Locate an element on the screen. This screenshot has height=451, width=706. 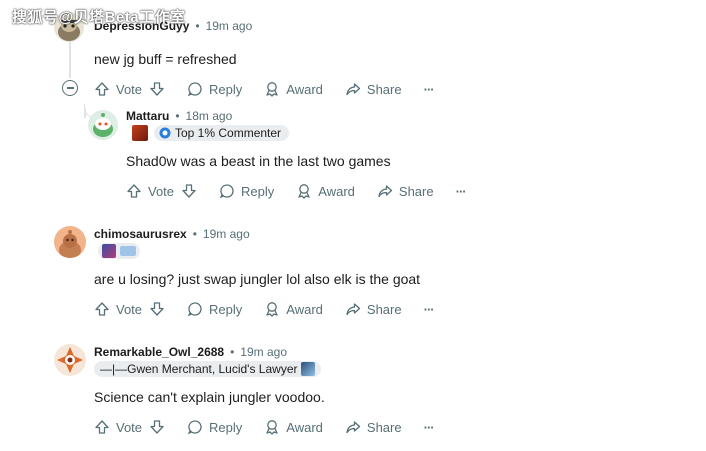
flair-text: Top 1% Commenter is located at coordinates (228, 133).